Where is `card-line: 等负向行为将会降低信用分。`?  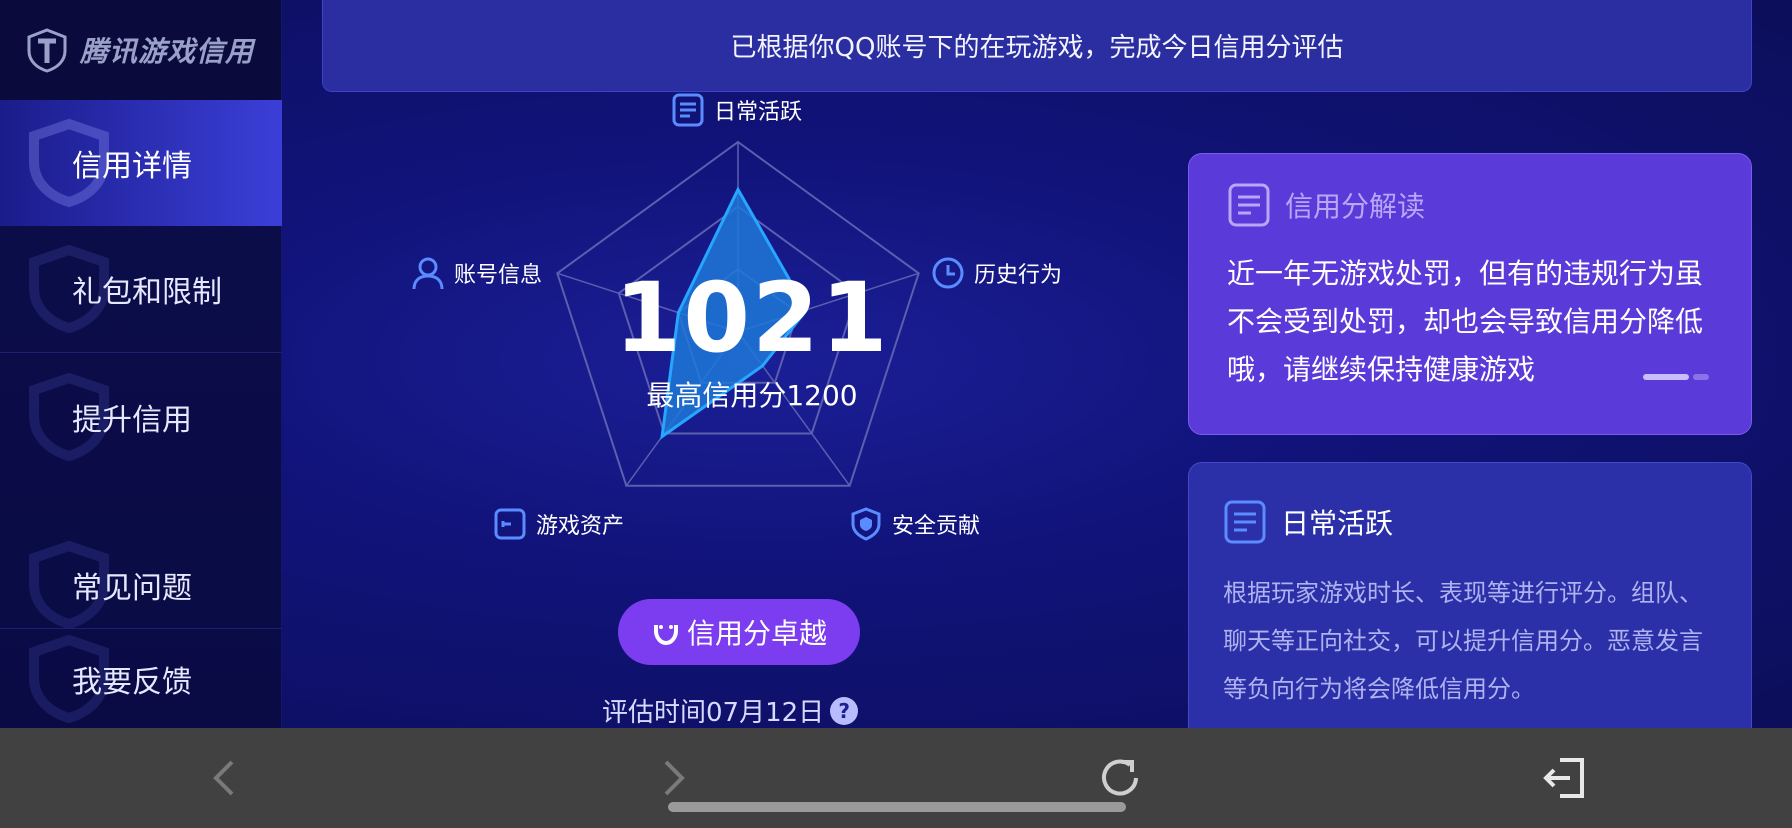 card-line: 等负向行为将会降低信用分。 is located at coordinates (1379, 689).